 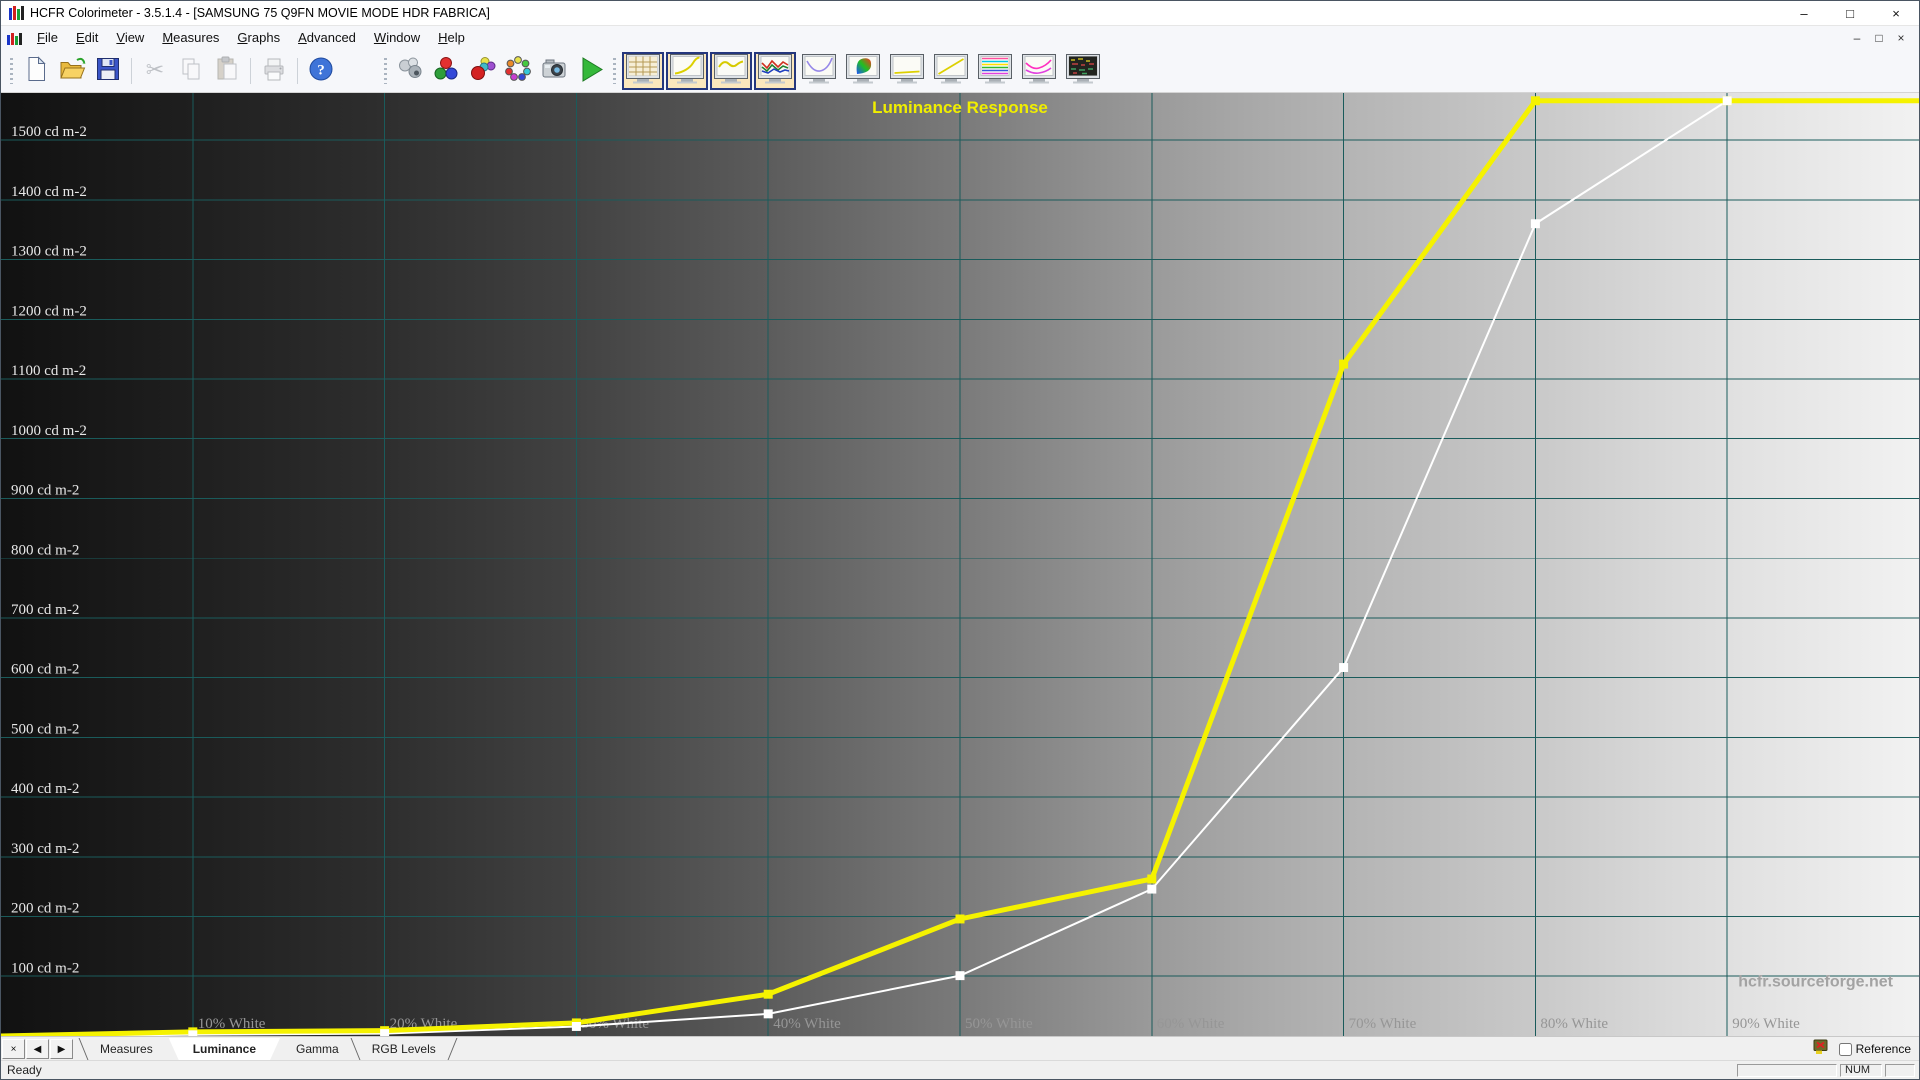 I want to click on svg-text: 90% White, so click(x=1766, y=1024).